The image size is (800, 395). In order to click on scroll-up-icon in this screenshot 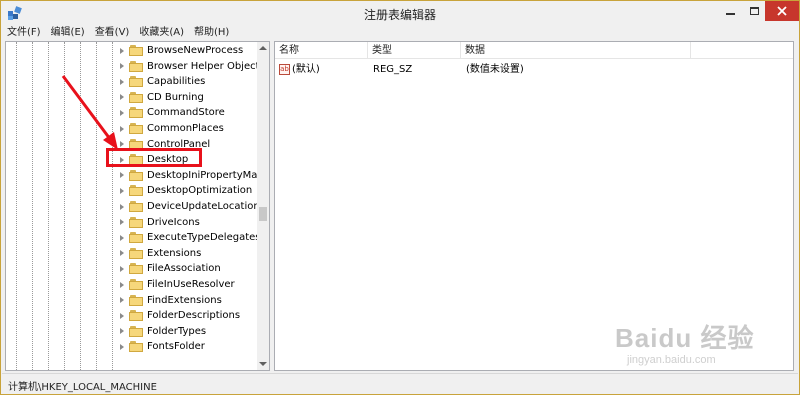, I will do `click(263, 48)`.